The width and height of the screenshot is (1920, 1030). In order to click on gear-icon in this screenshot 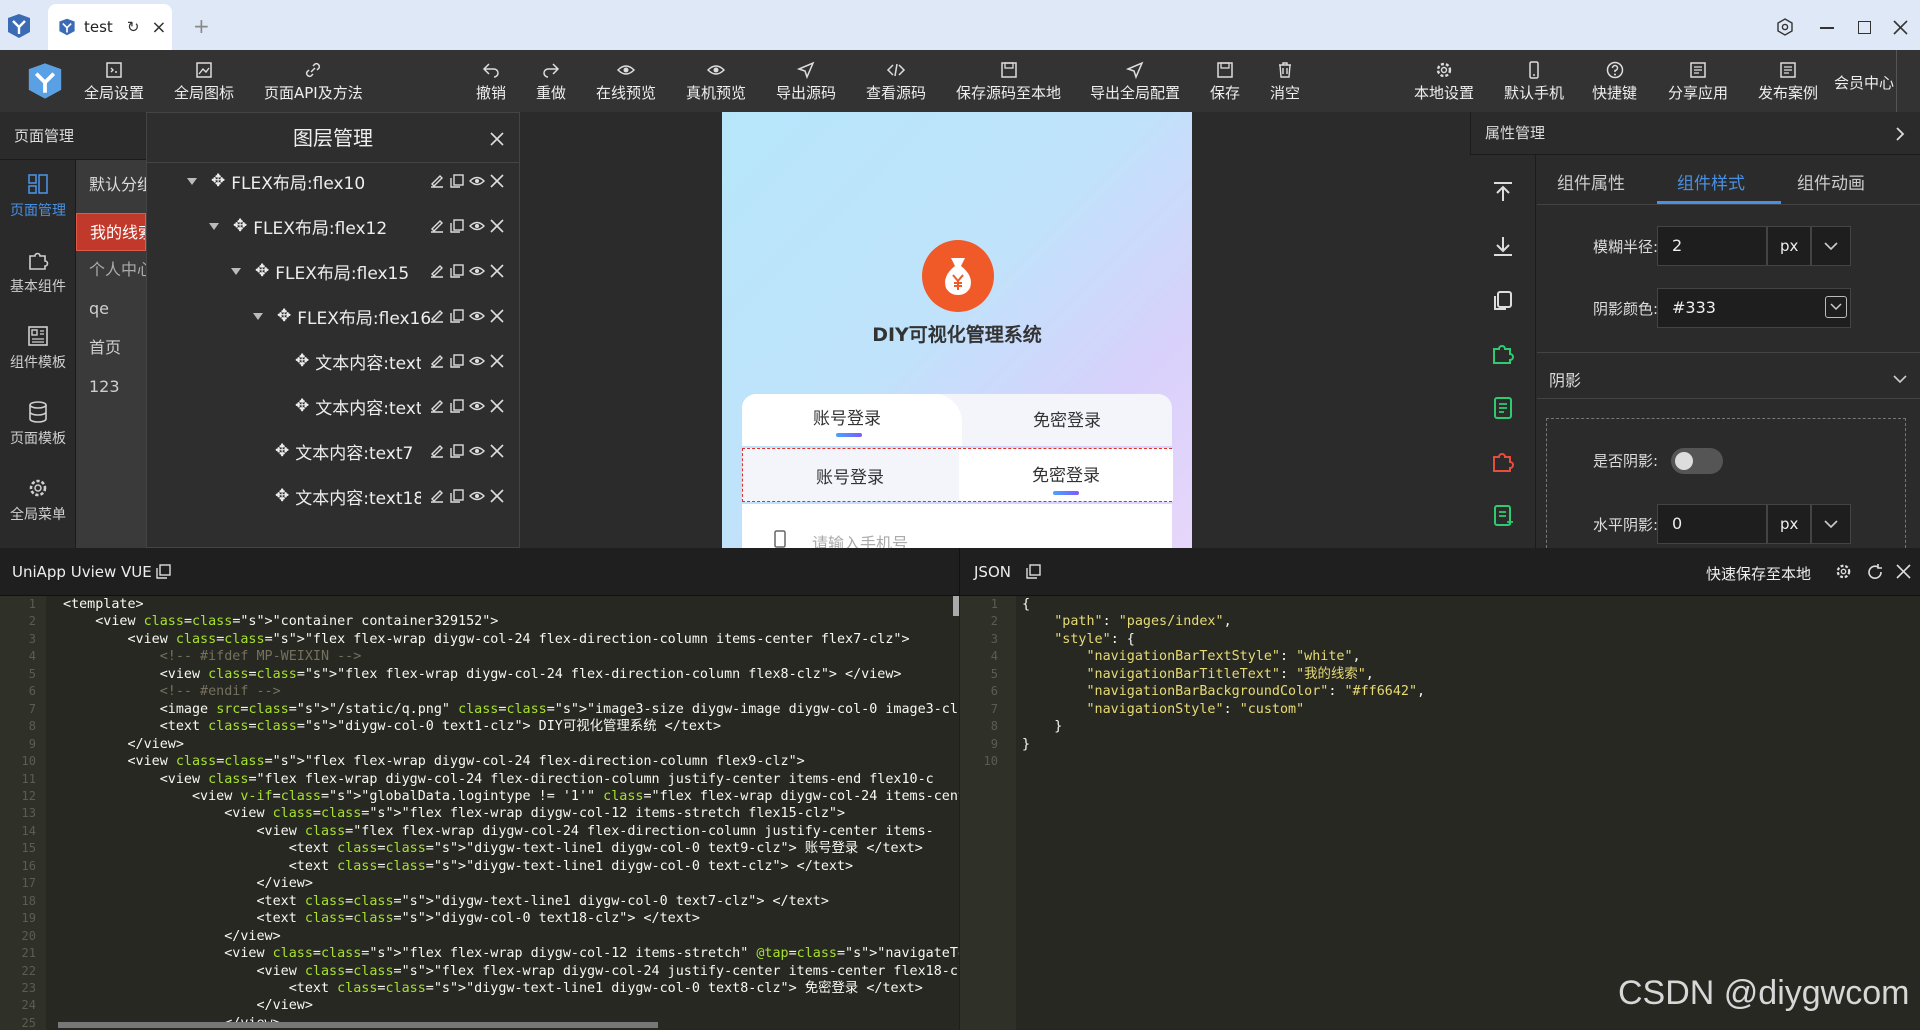, I will do `click(1843, 571)`.